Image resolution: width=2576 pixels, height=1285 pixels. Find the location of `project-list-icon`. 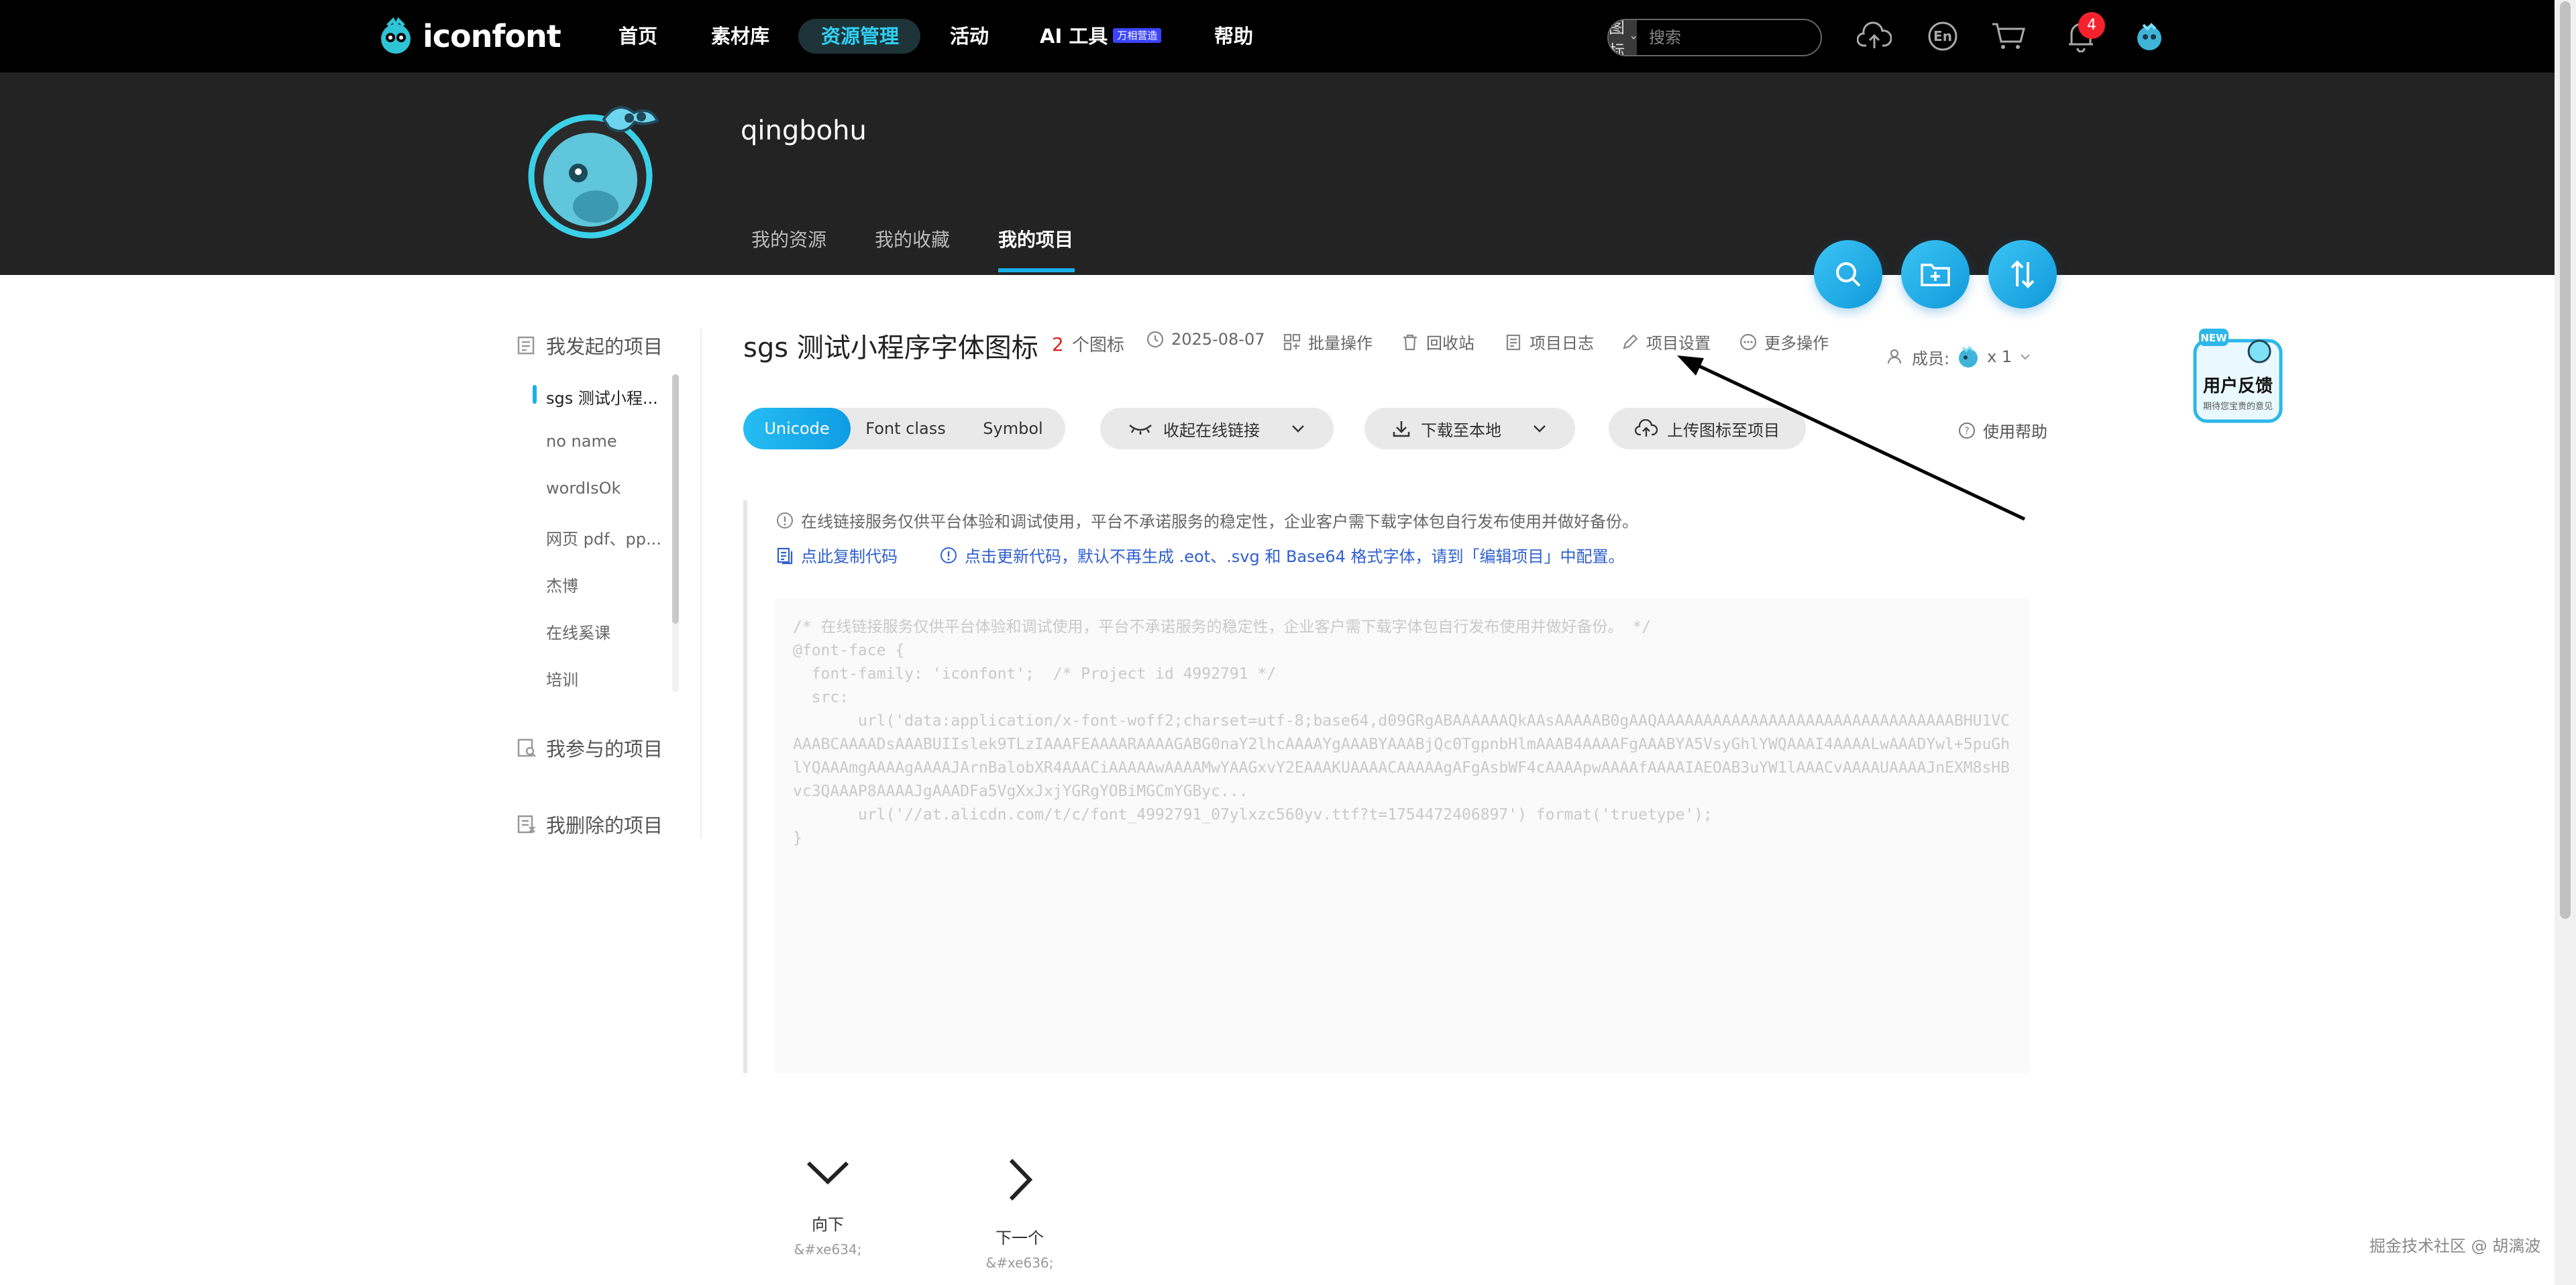

project-list-icon is located at coordinates (526, 345).